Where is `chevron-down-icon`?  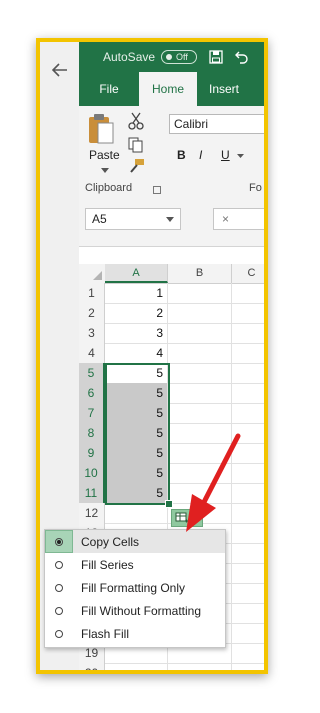 chevron-down-icon is located at coordinates (196, 518).